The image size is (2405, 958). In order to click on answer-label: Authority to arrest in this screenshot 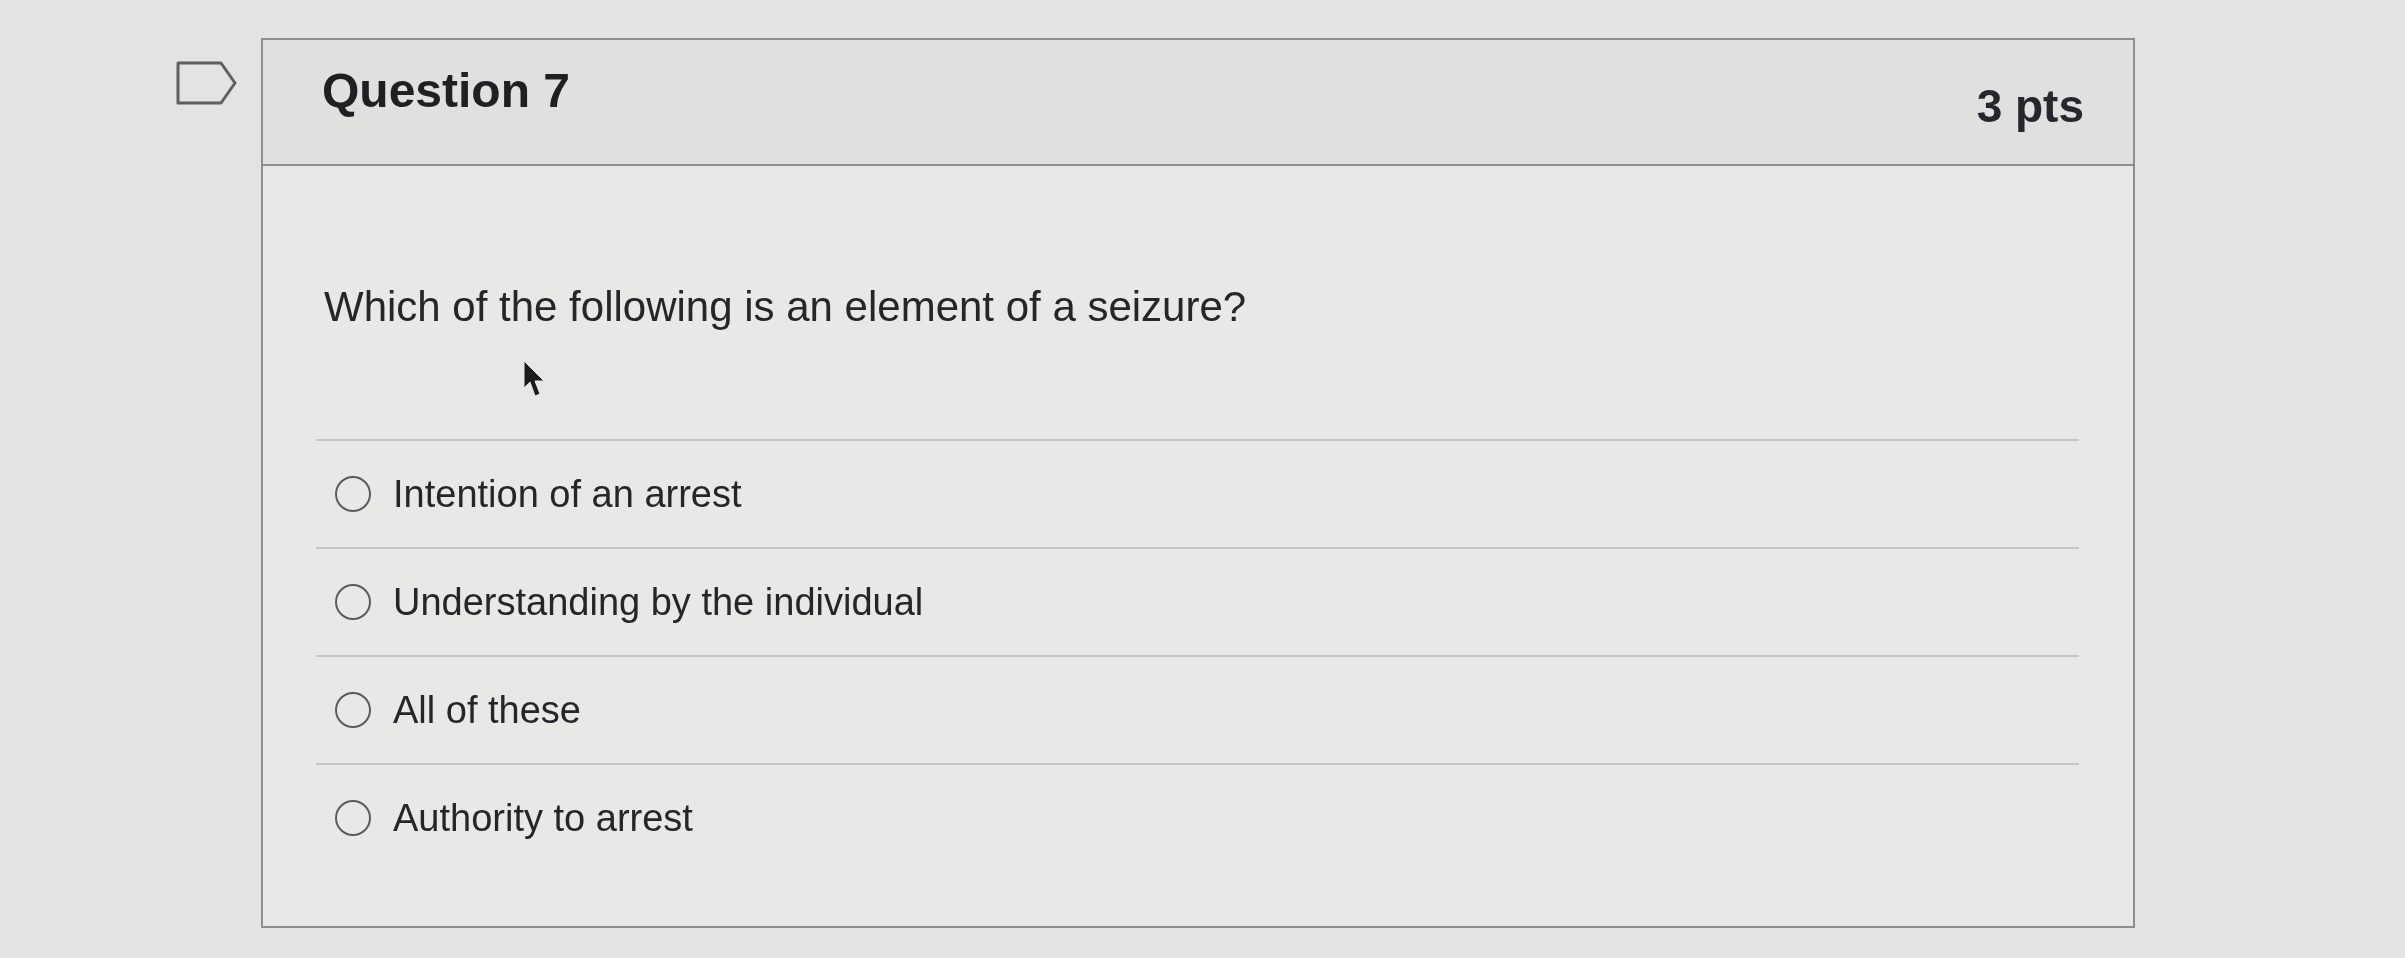, I will do `click(543, 818)`.